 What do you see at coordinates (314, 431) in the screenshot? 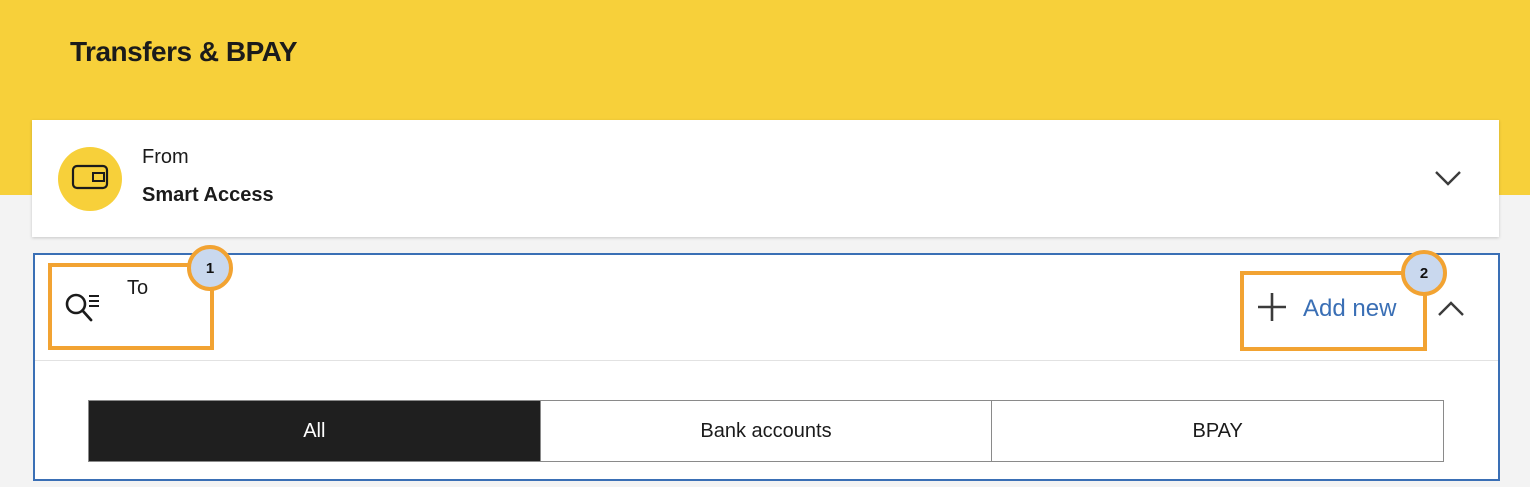
I see `tab-all: All` at bounding box center [314, 431].